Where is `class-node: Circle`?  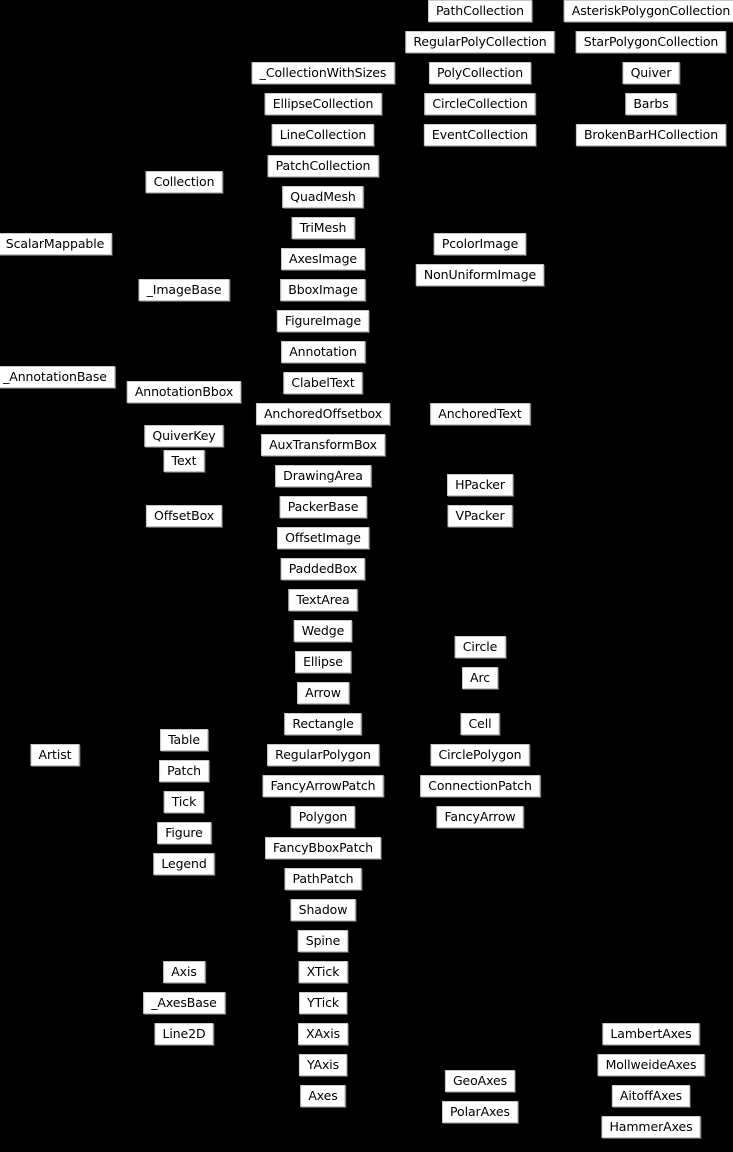
class-node: Circle is located at coordinates (480, 646).